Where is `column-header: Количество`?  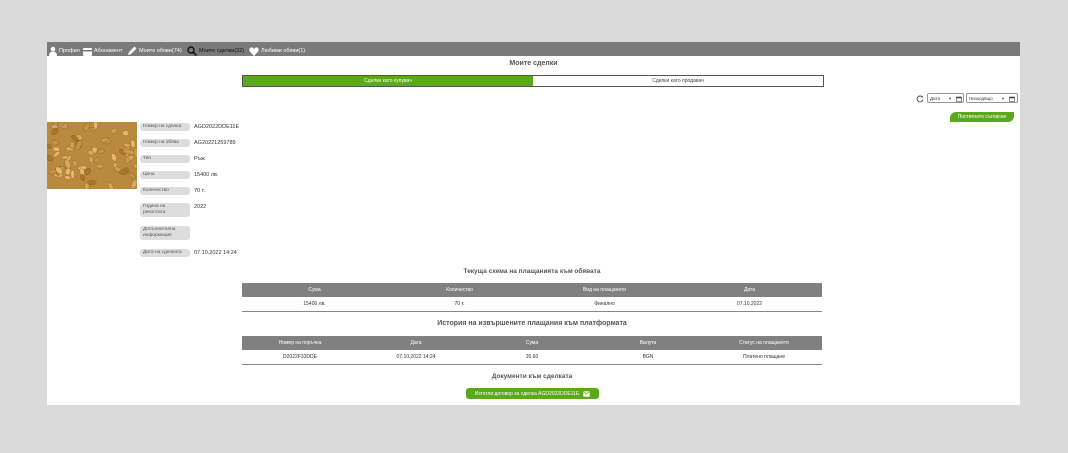
column-header: Количество is located at coordinates (459, 290).